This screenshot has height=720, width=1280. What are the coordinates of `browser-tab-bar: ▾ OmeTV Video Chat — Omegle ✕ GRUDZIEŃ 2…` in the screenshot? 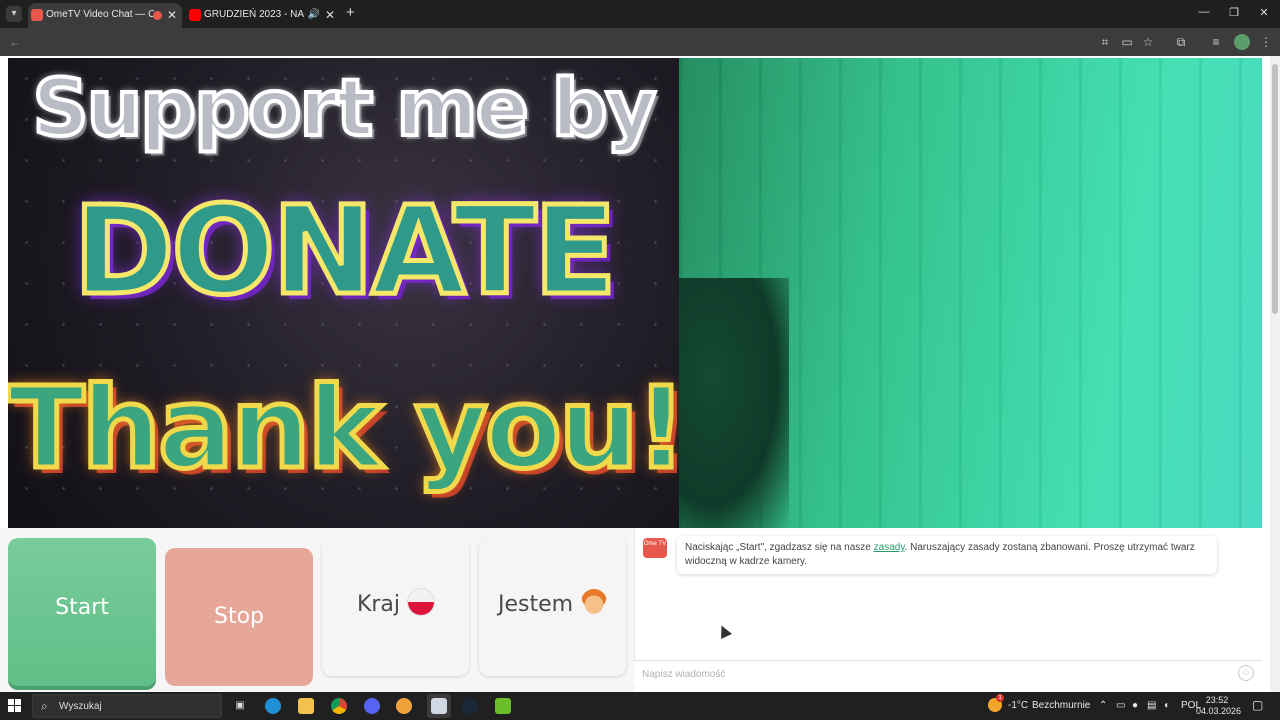 It's located at (640, 14).